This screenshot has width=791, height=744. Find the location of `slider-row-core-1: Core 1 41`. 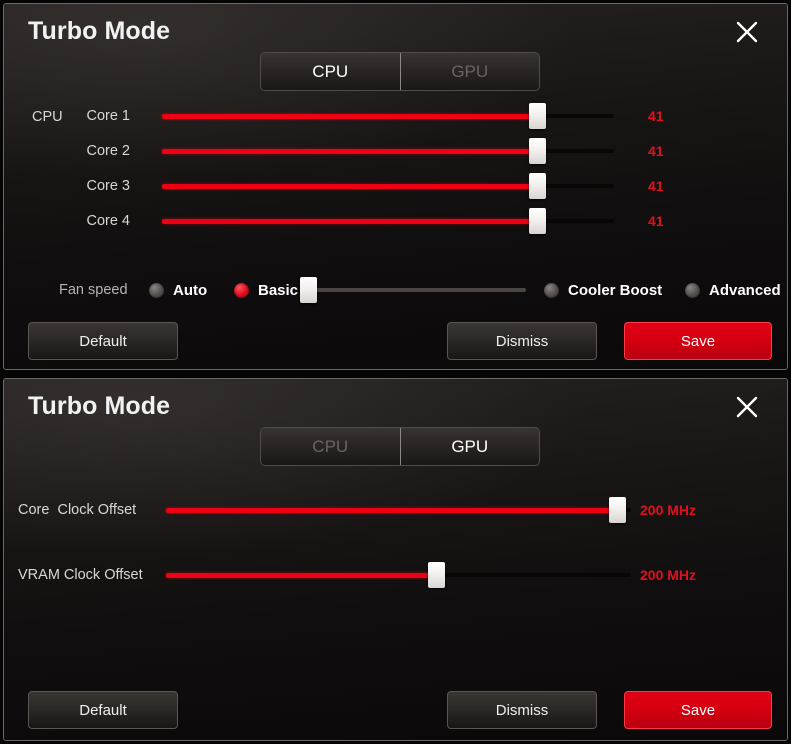

slider-row-core-1: Core 1 41 is located at coordinates (428, 116).